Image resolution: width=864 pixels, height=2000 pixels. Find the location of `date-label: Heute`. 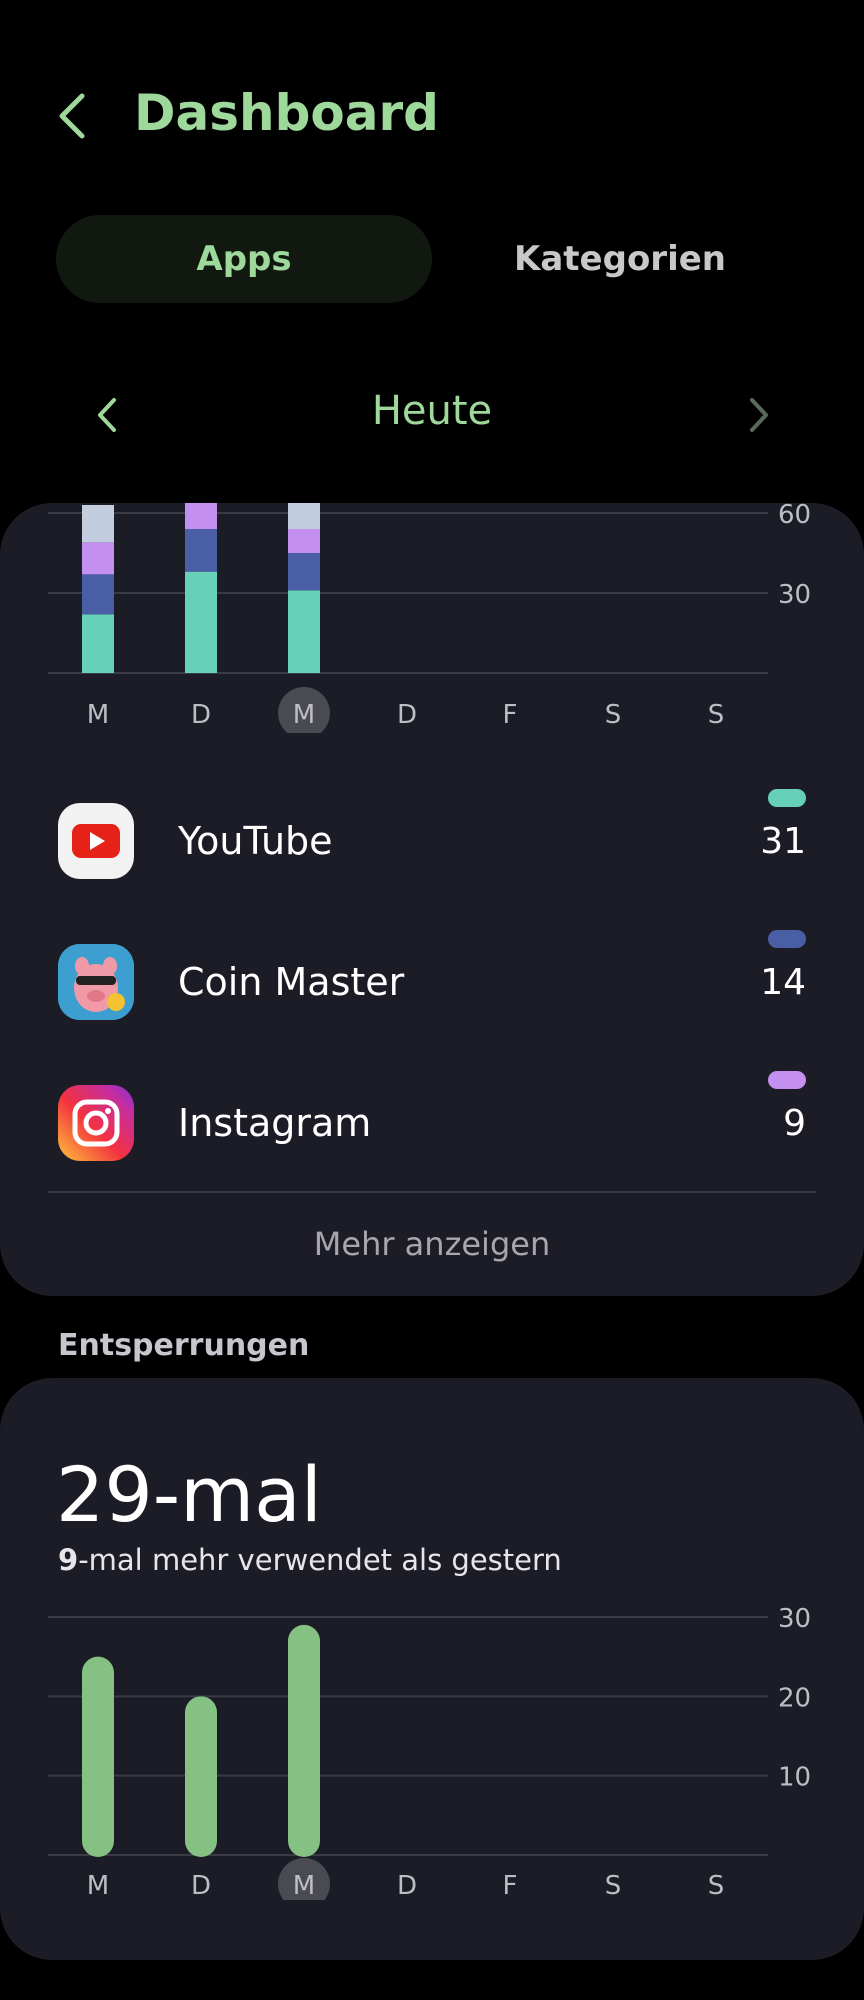

date-label: Heute is located at coordinates (432, 411).